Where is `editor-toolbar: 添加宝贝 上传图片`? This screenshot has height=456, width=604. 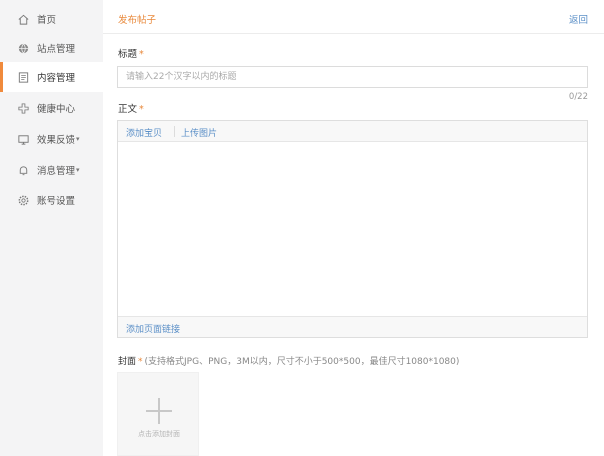
editor-toolbar: 添加宝贝 上传图片 is located at coordinates (352, 131).